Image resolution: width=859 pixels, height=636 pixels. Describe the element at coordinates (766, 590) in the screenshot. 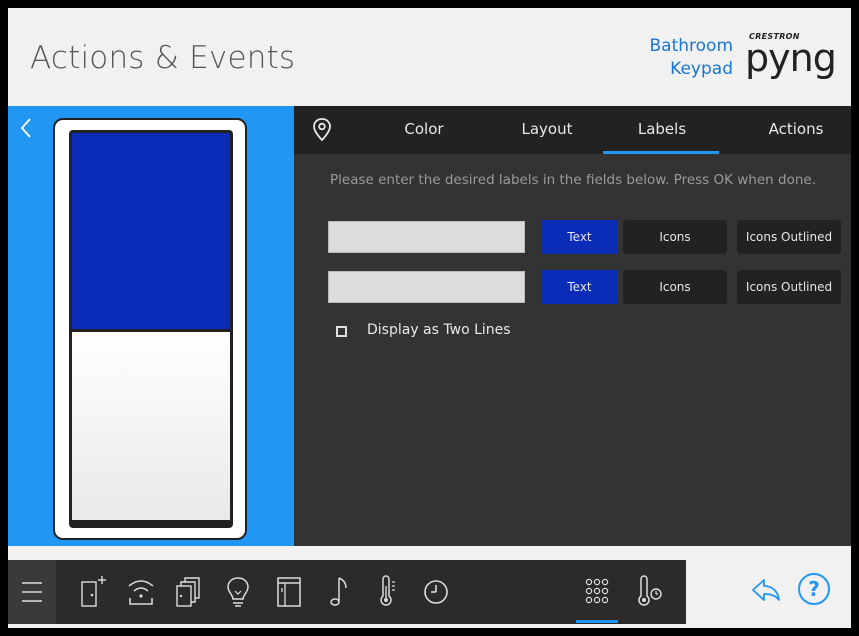

I see `share-back-icon` at that location.